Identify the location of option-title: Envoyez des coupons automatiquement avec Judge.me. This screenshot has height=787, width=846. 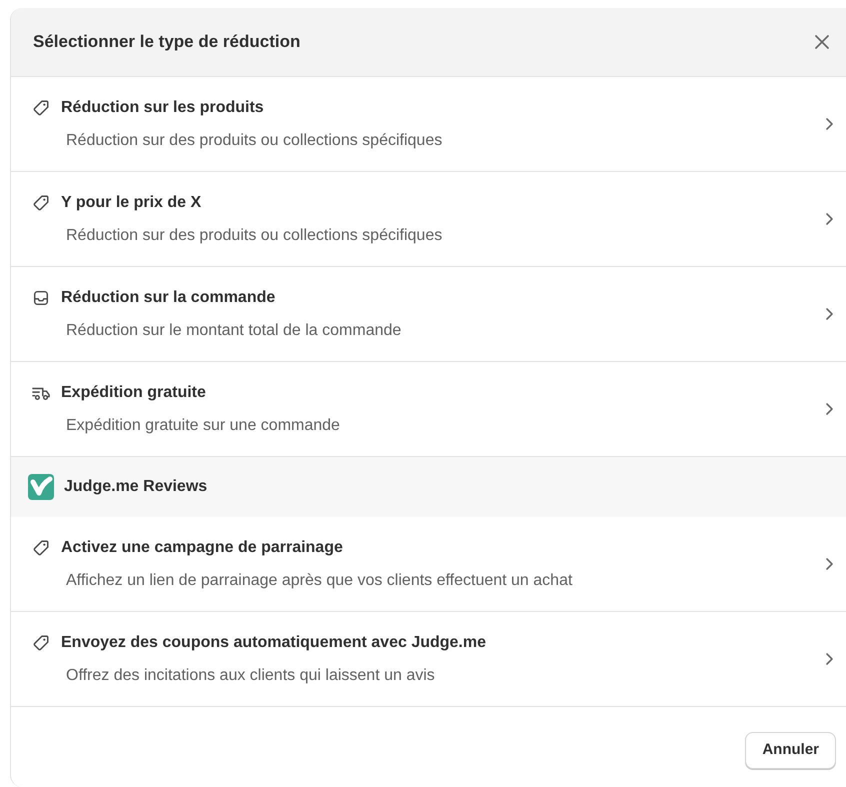
(273, 642).